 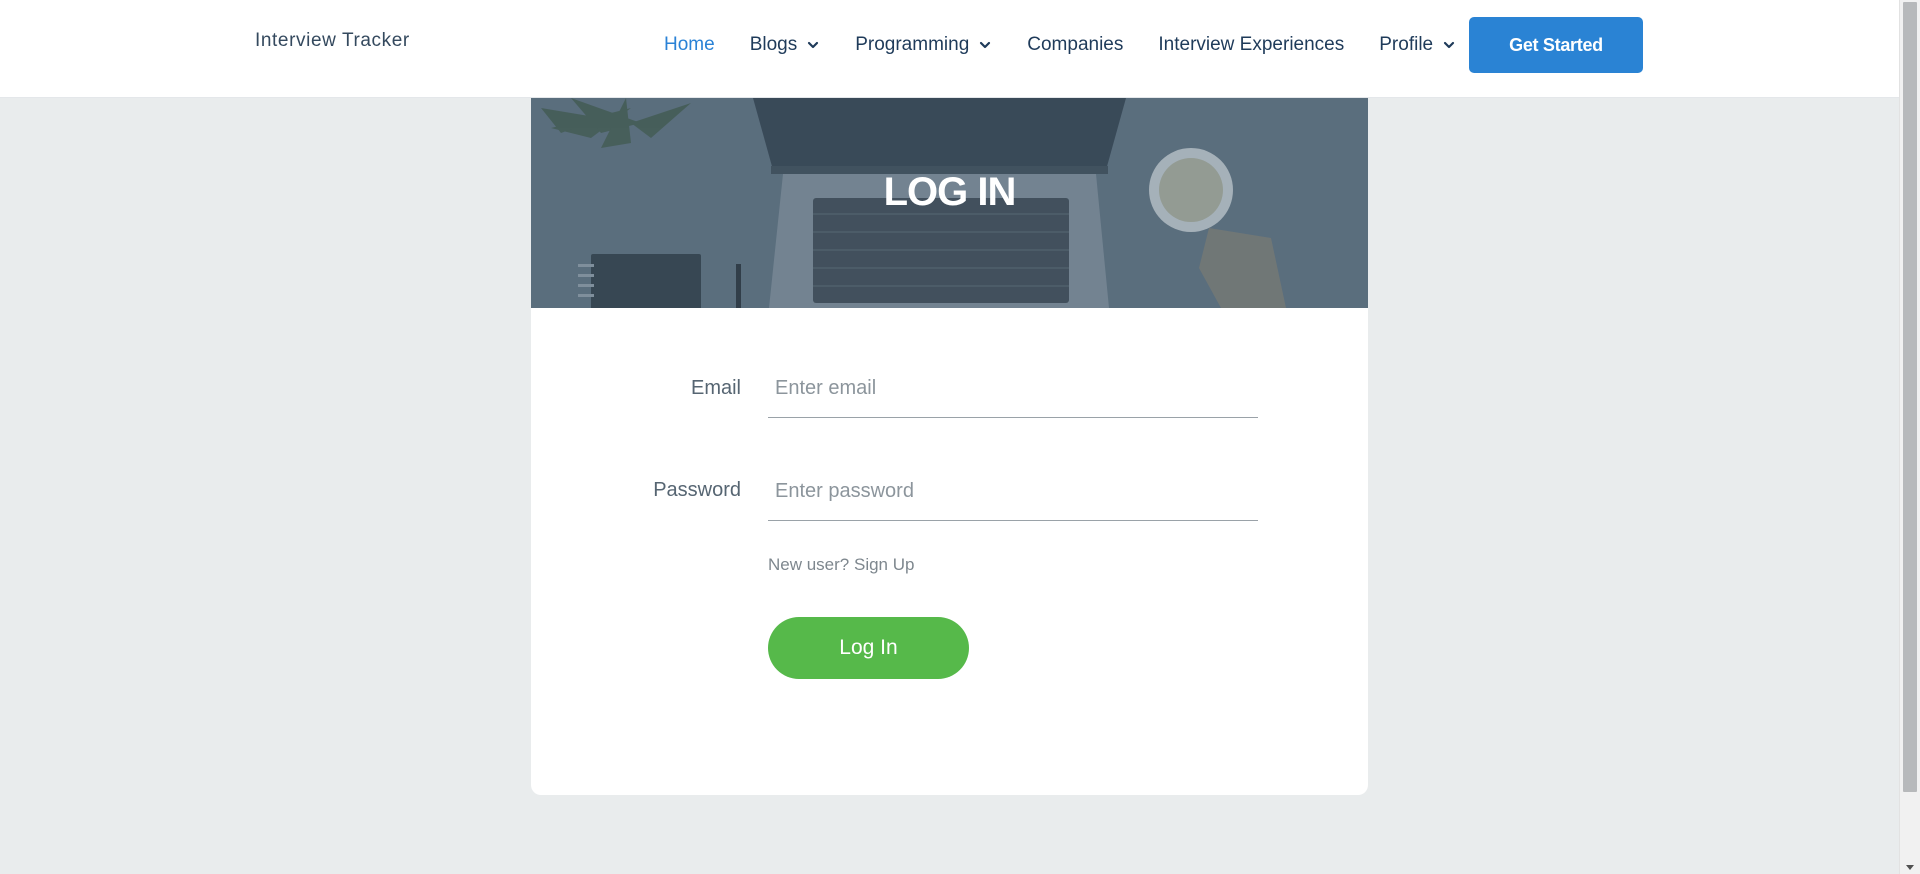 I want to click on hero-banner: LOG IN, so click(x=949, y=203).